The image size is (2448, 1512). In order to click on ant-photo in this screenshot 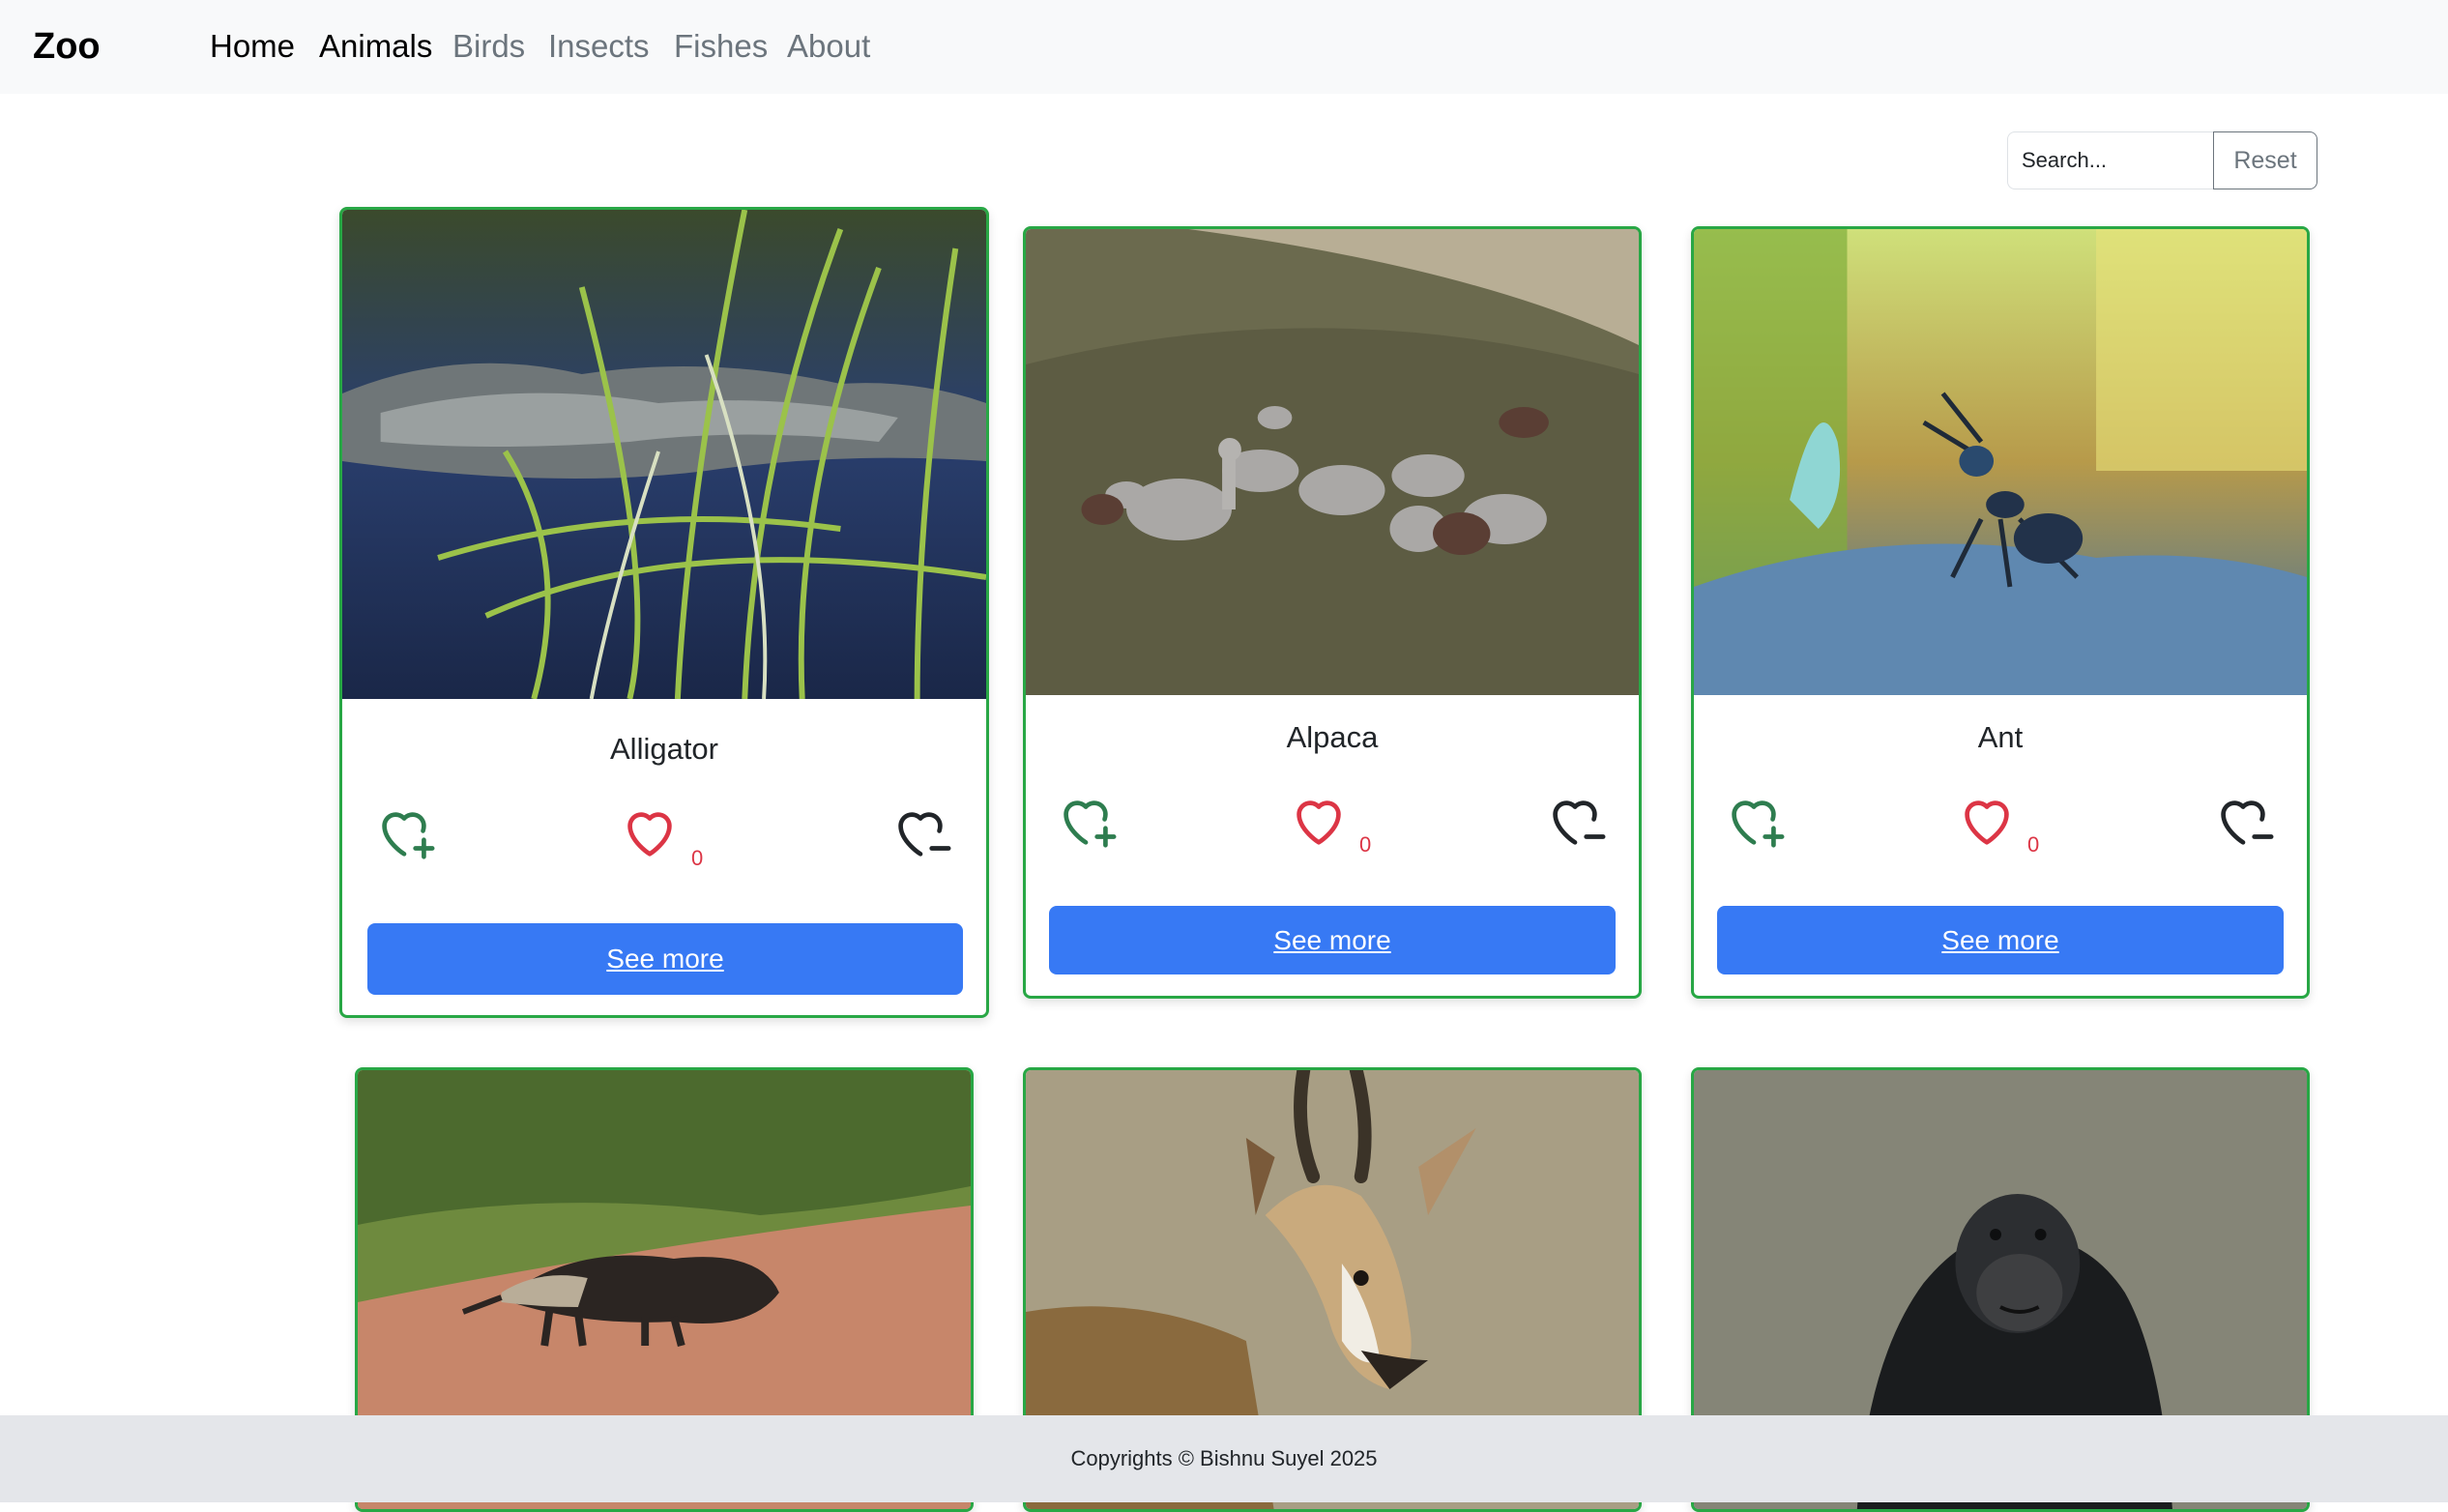, I will do `click(2000, 462)`.